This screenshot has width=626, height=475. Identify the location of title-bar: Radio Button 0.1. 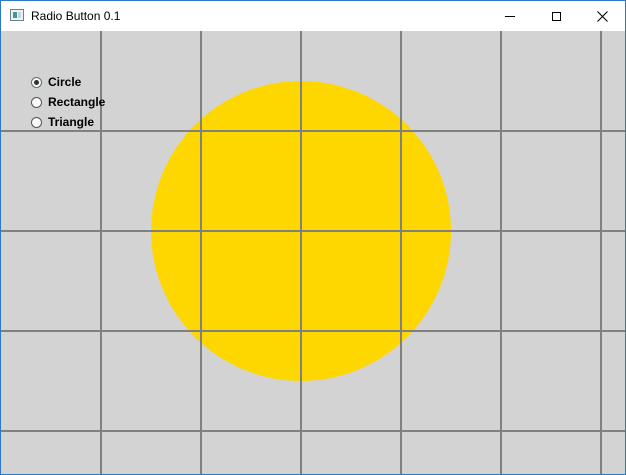
(313, 16).